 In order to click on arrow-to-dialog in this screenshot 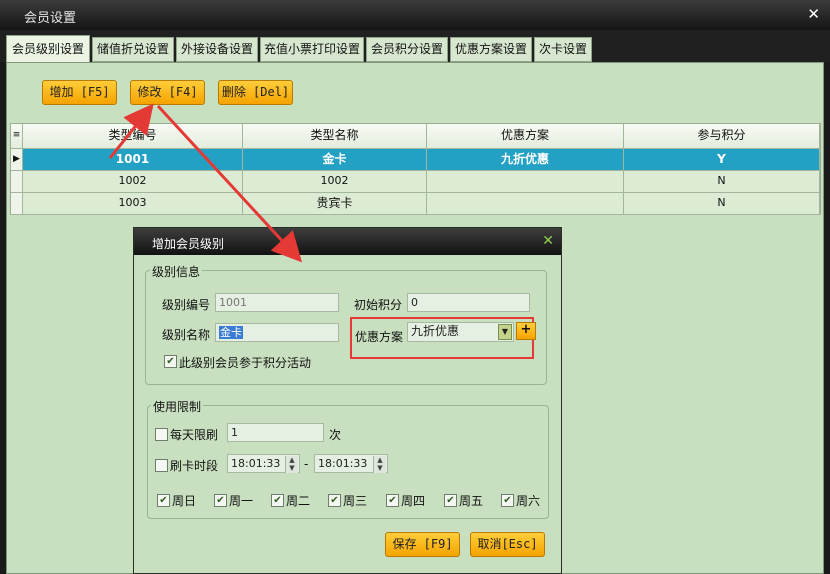, I will do `click(229, 183)`.